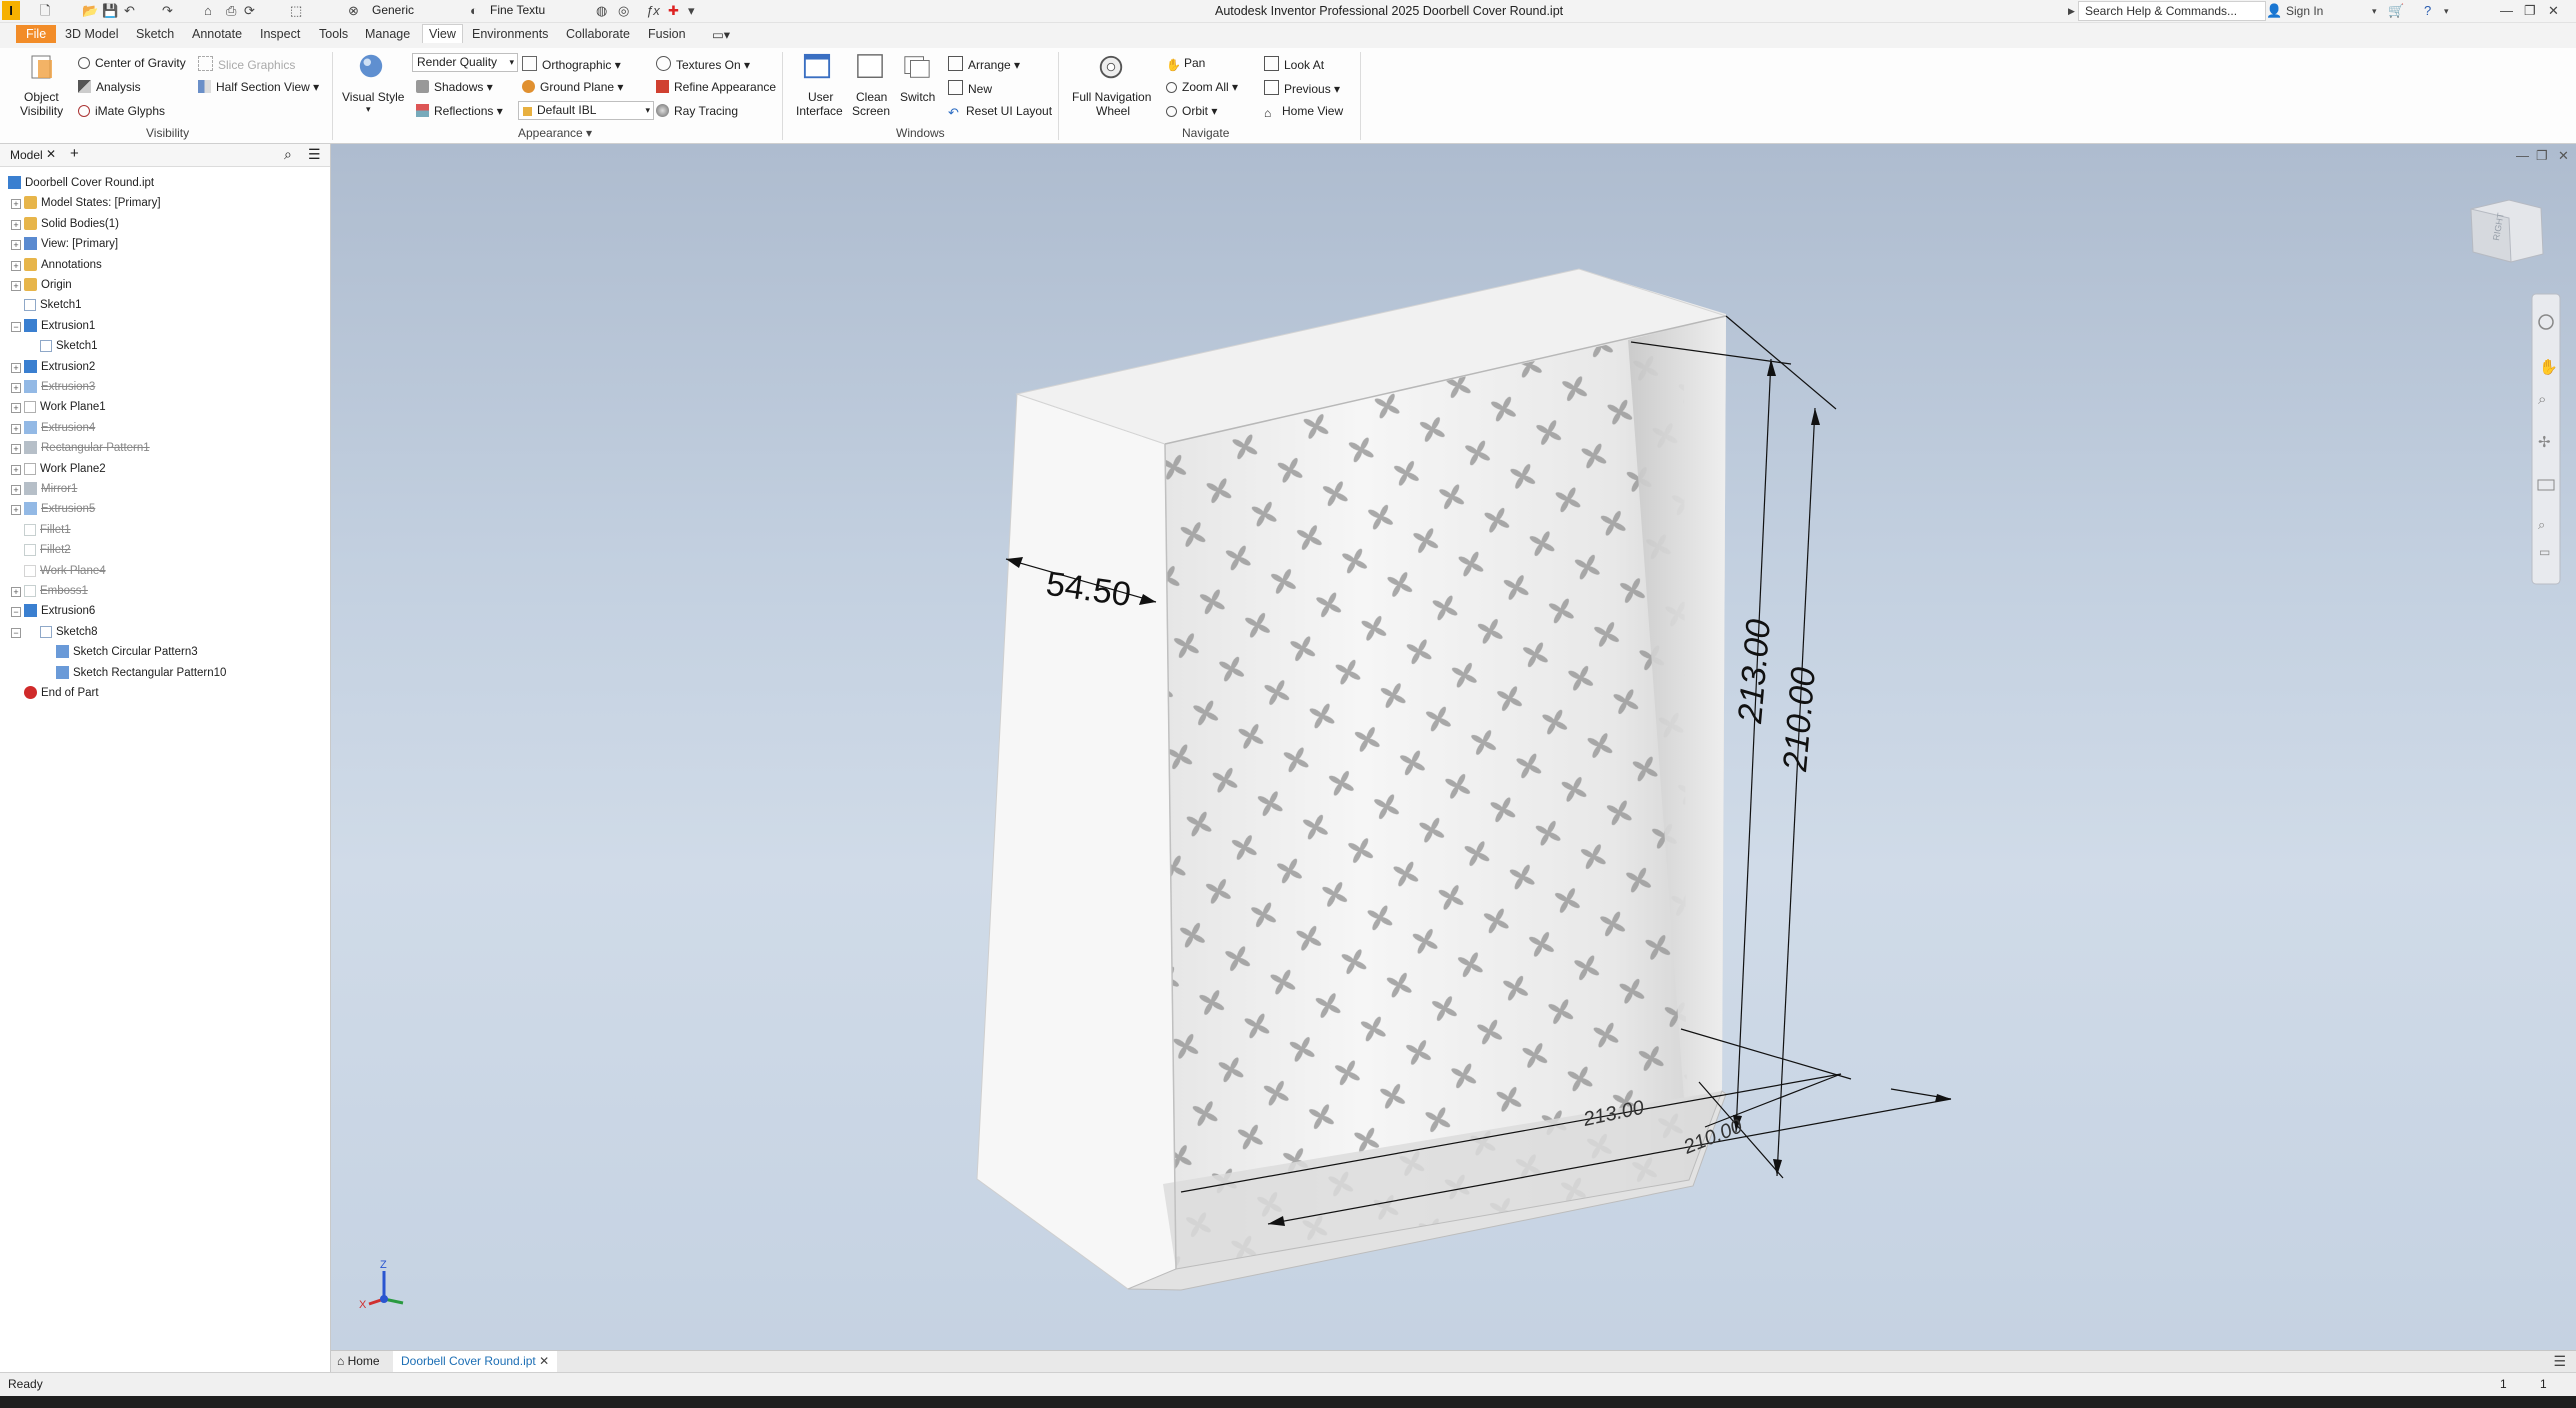 The height and width of the screenshot is (1408, 2576). What do you see at coordinates (64, 244) in the screenshot?
I see `browser-node: + View: [Primary]` at bounding box center [64, 244].